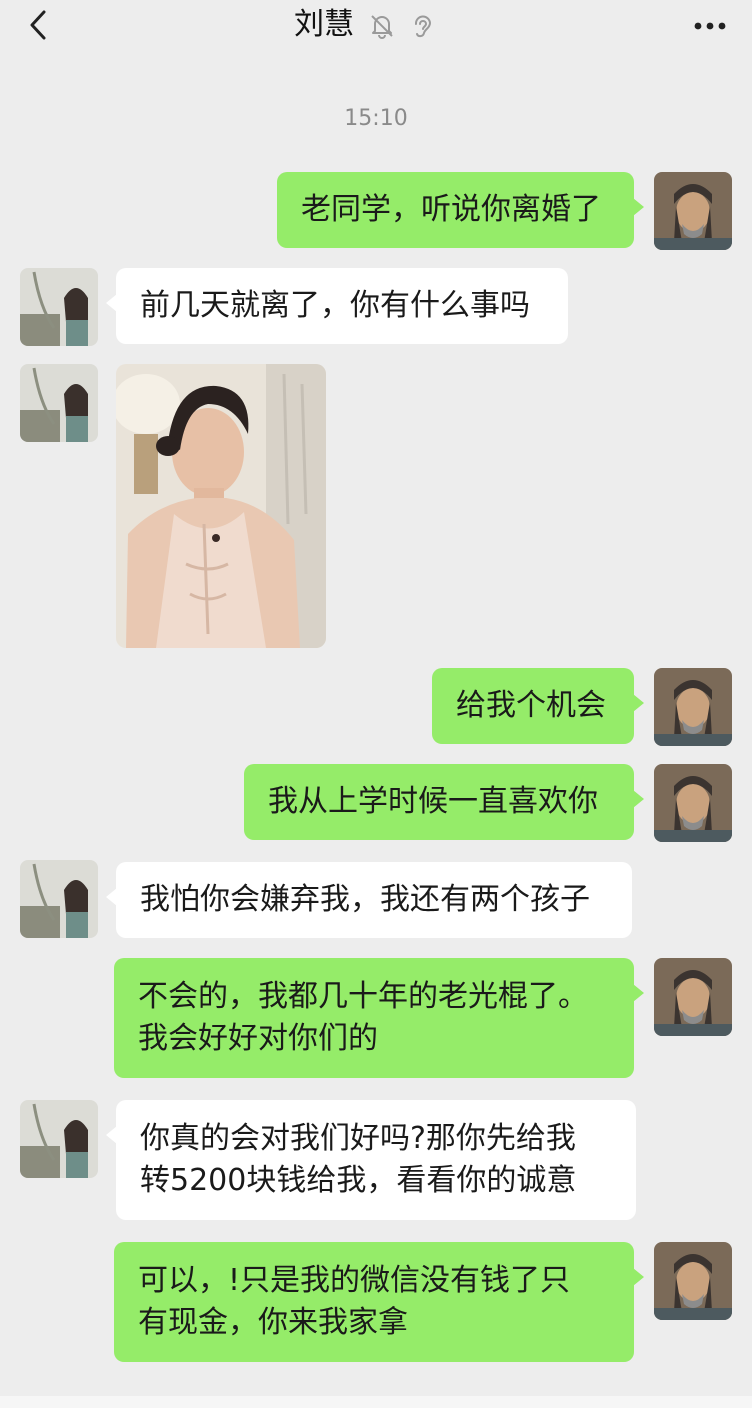  Describe the element at coordinates (39, 25) in the screenshot. I see `chevron-left-icon` at that location.